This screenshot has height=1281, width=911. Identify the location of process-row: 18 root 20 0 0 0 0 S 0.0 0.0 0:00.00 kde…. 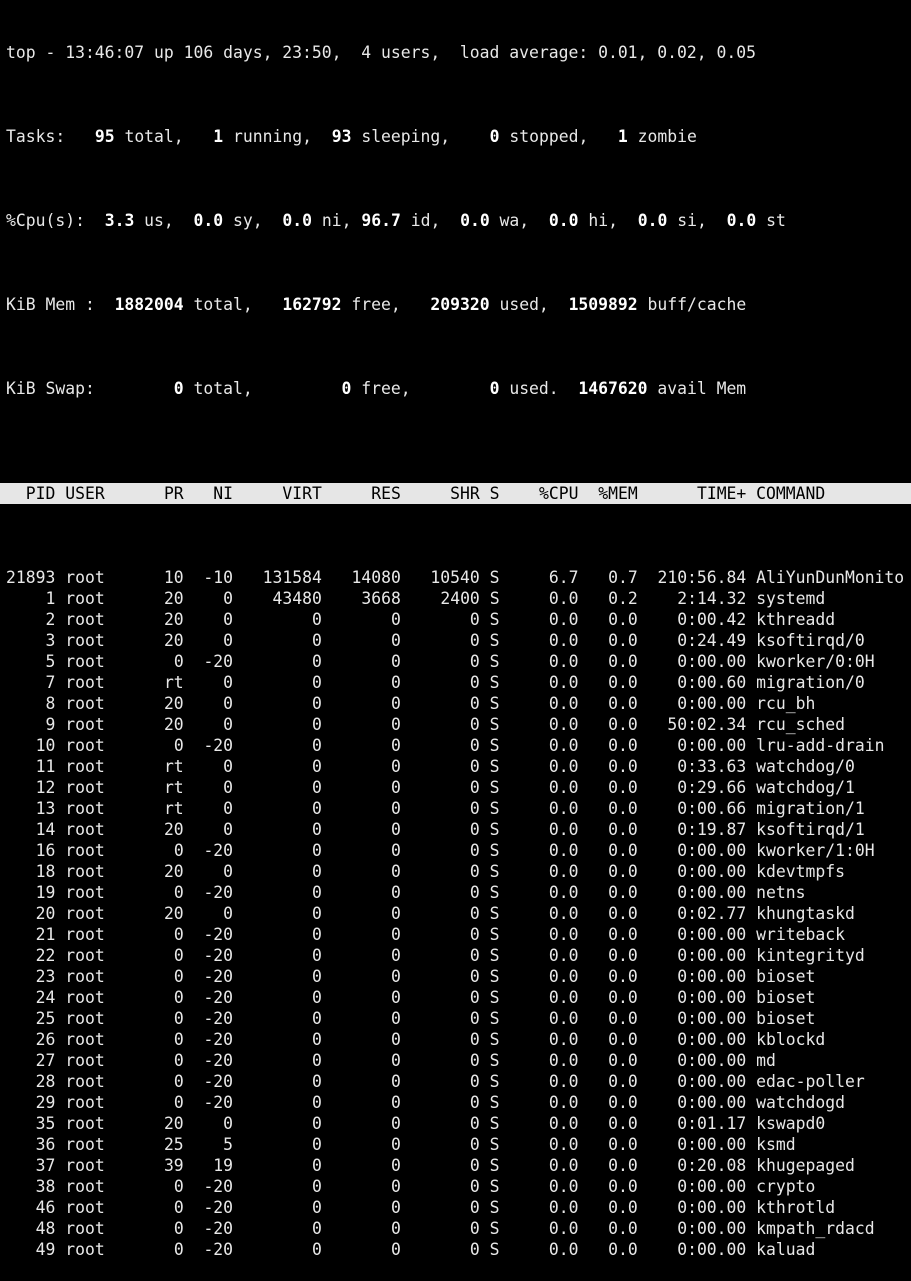
(455, 871).